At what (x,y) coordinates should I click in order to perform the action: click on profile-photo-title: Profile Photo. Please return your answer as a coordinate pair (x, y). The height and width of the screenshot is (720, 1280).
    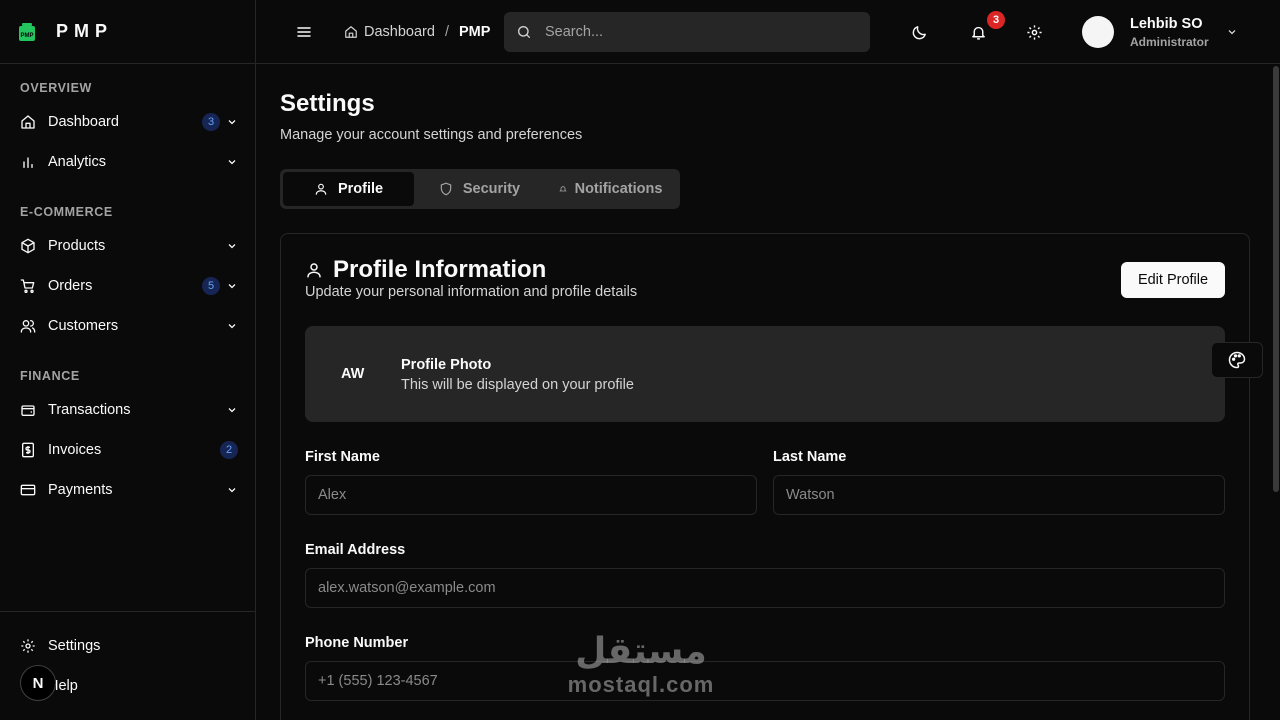
    Looking at the image, I should click on (446, 365).